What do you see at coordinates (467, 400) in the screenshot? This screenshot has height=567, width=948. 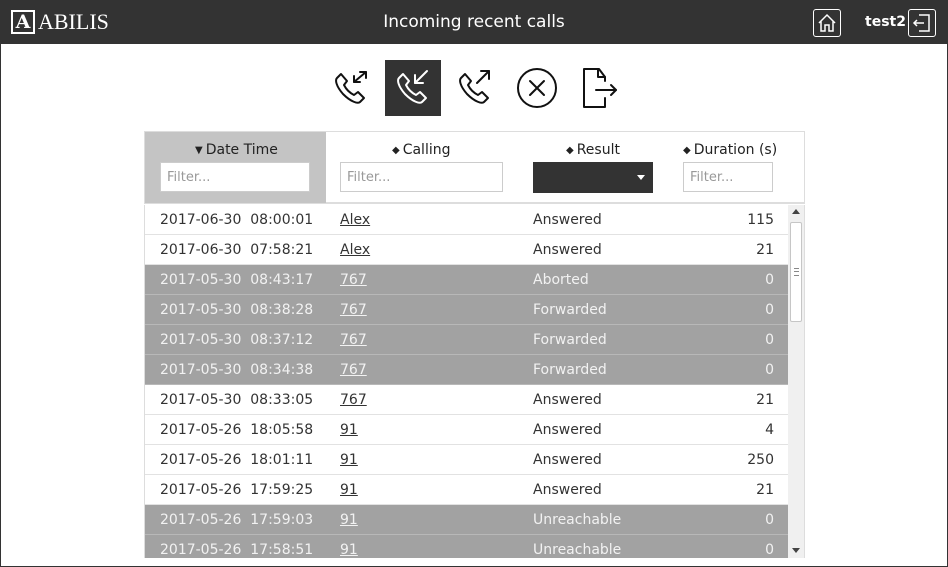 I see `table-row: 2017-05-30 08:33:05 767 Answered 21` at bounding box center [467, 400].